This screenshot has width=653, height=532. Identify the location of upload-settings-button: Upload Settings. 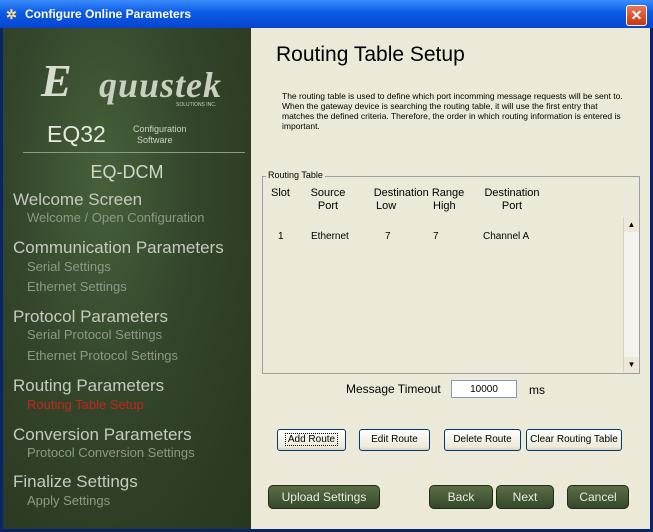
(324, 497).